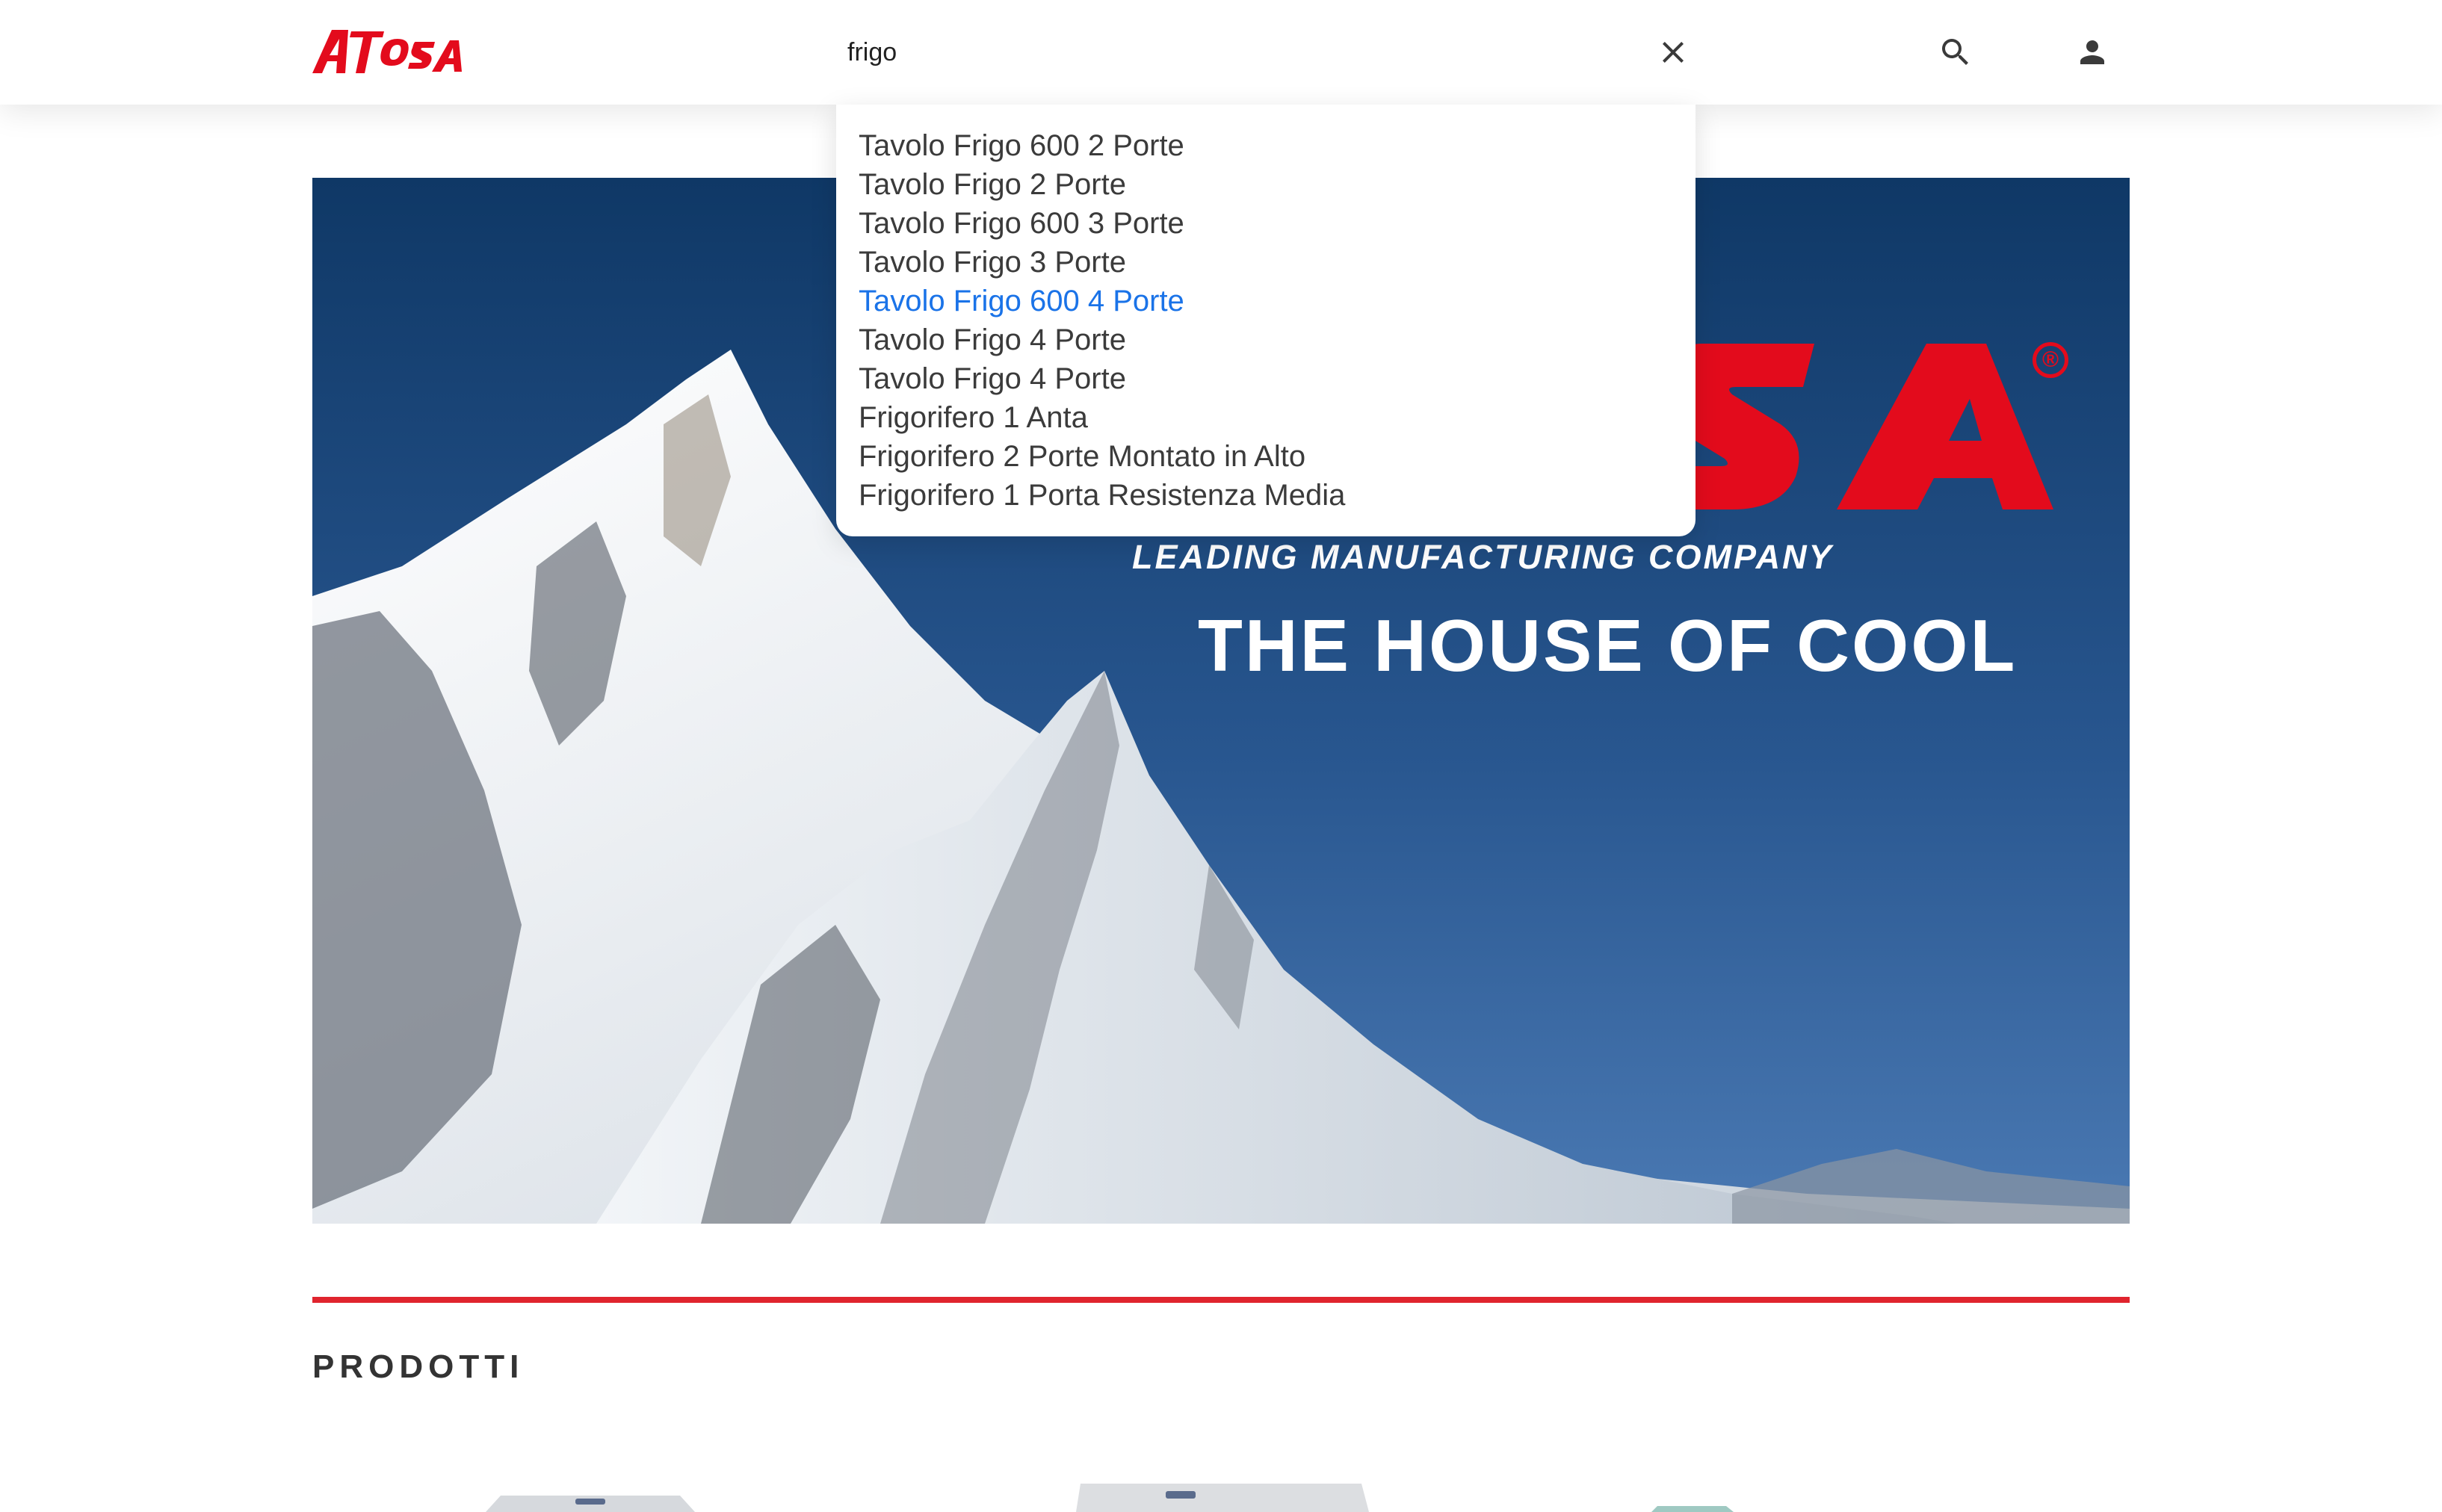  Describe the element at coordinates (2050, 360) in the screenshot. I see `registered-mark: ®` at that location.